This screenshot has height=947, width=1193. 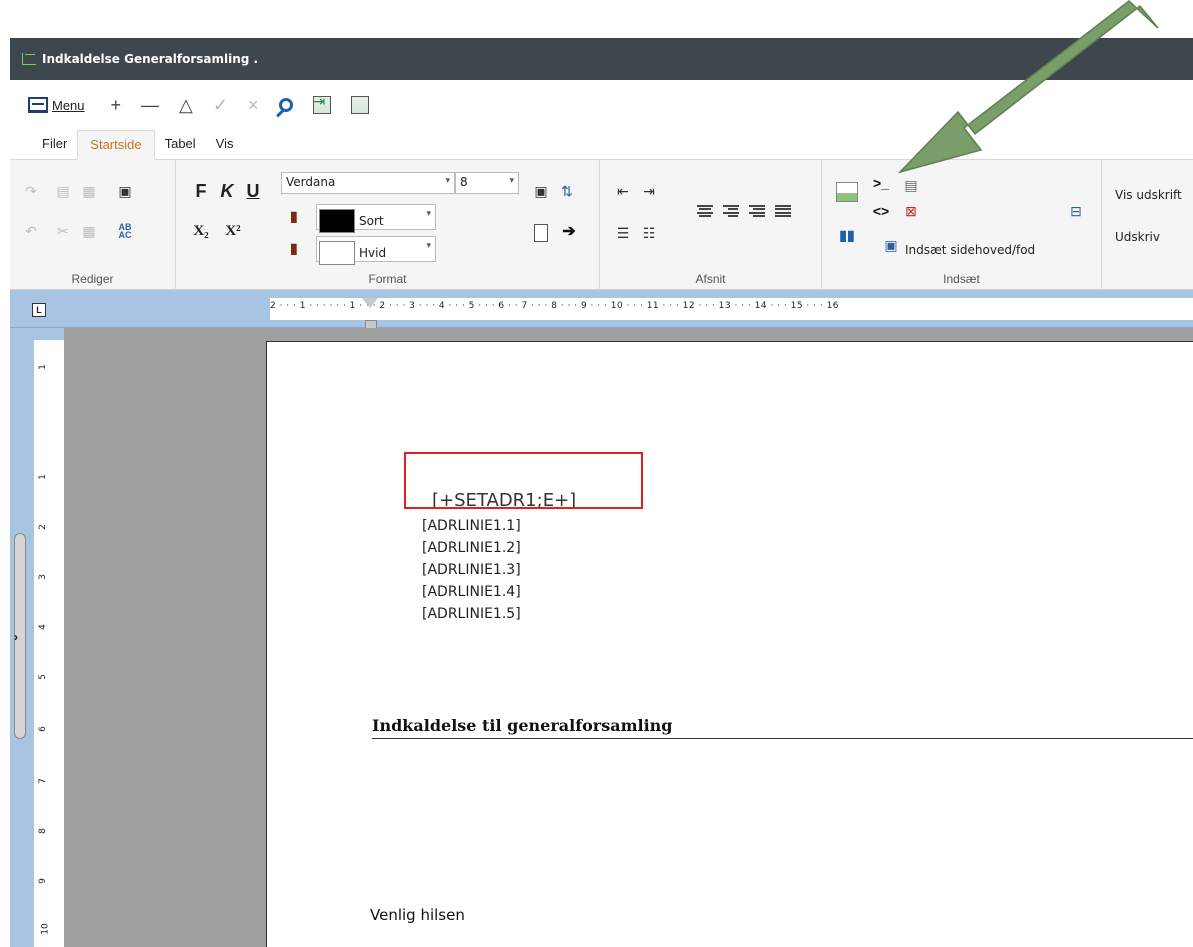 I want to click on group-afsnit: ⇤ ⇥ ☰ ☷ Afsnit, so click(x=711, y=225).